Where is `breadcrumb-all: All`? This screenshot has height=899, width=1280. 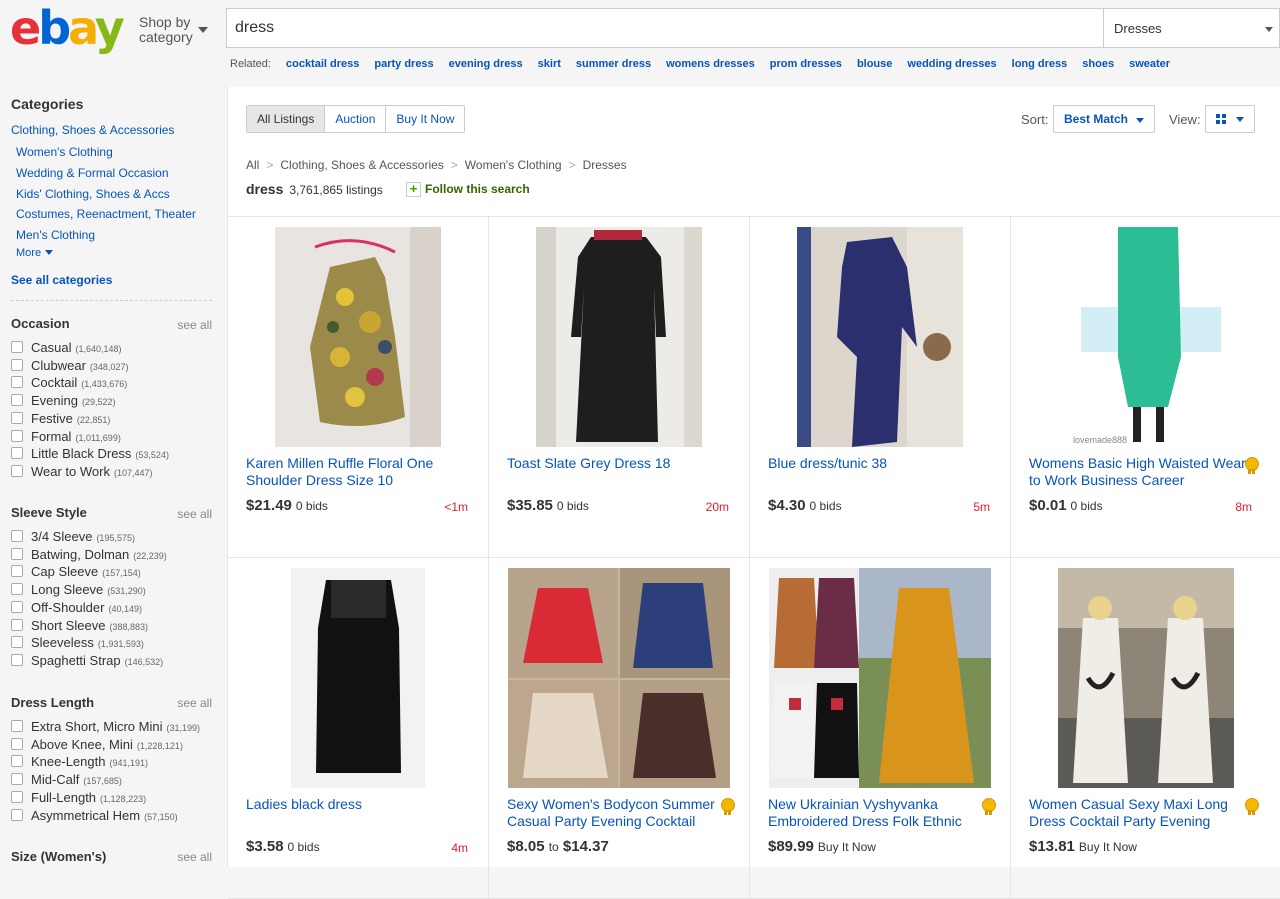 breadcrumb-all: All is located at coordinates (252, 165).